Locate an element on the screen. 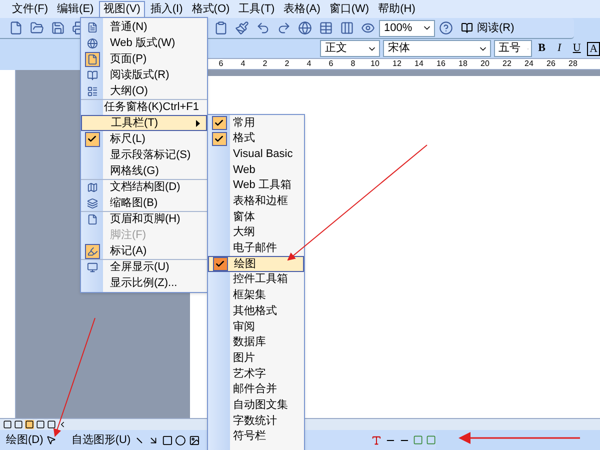  menu-item: 阅读版式(R) is located at coordinates (144, 75).